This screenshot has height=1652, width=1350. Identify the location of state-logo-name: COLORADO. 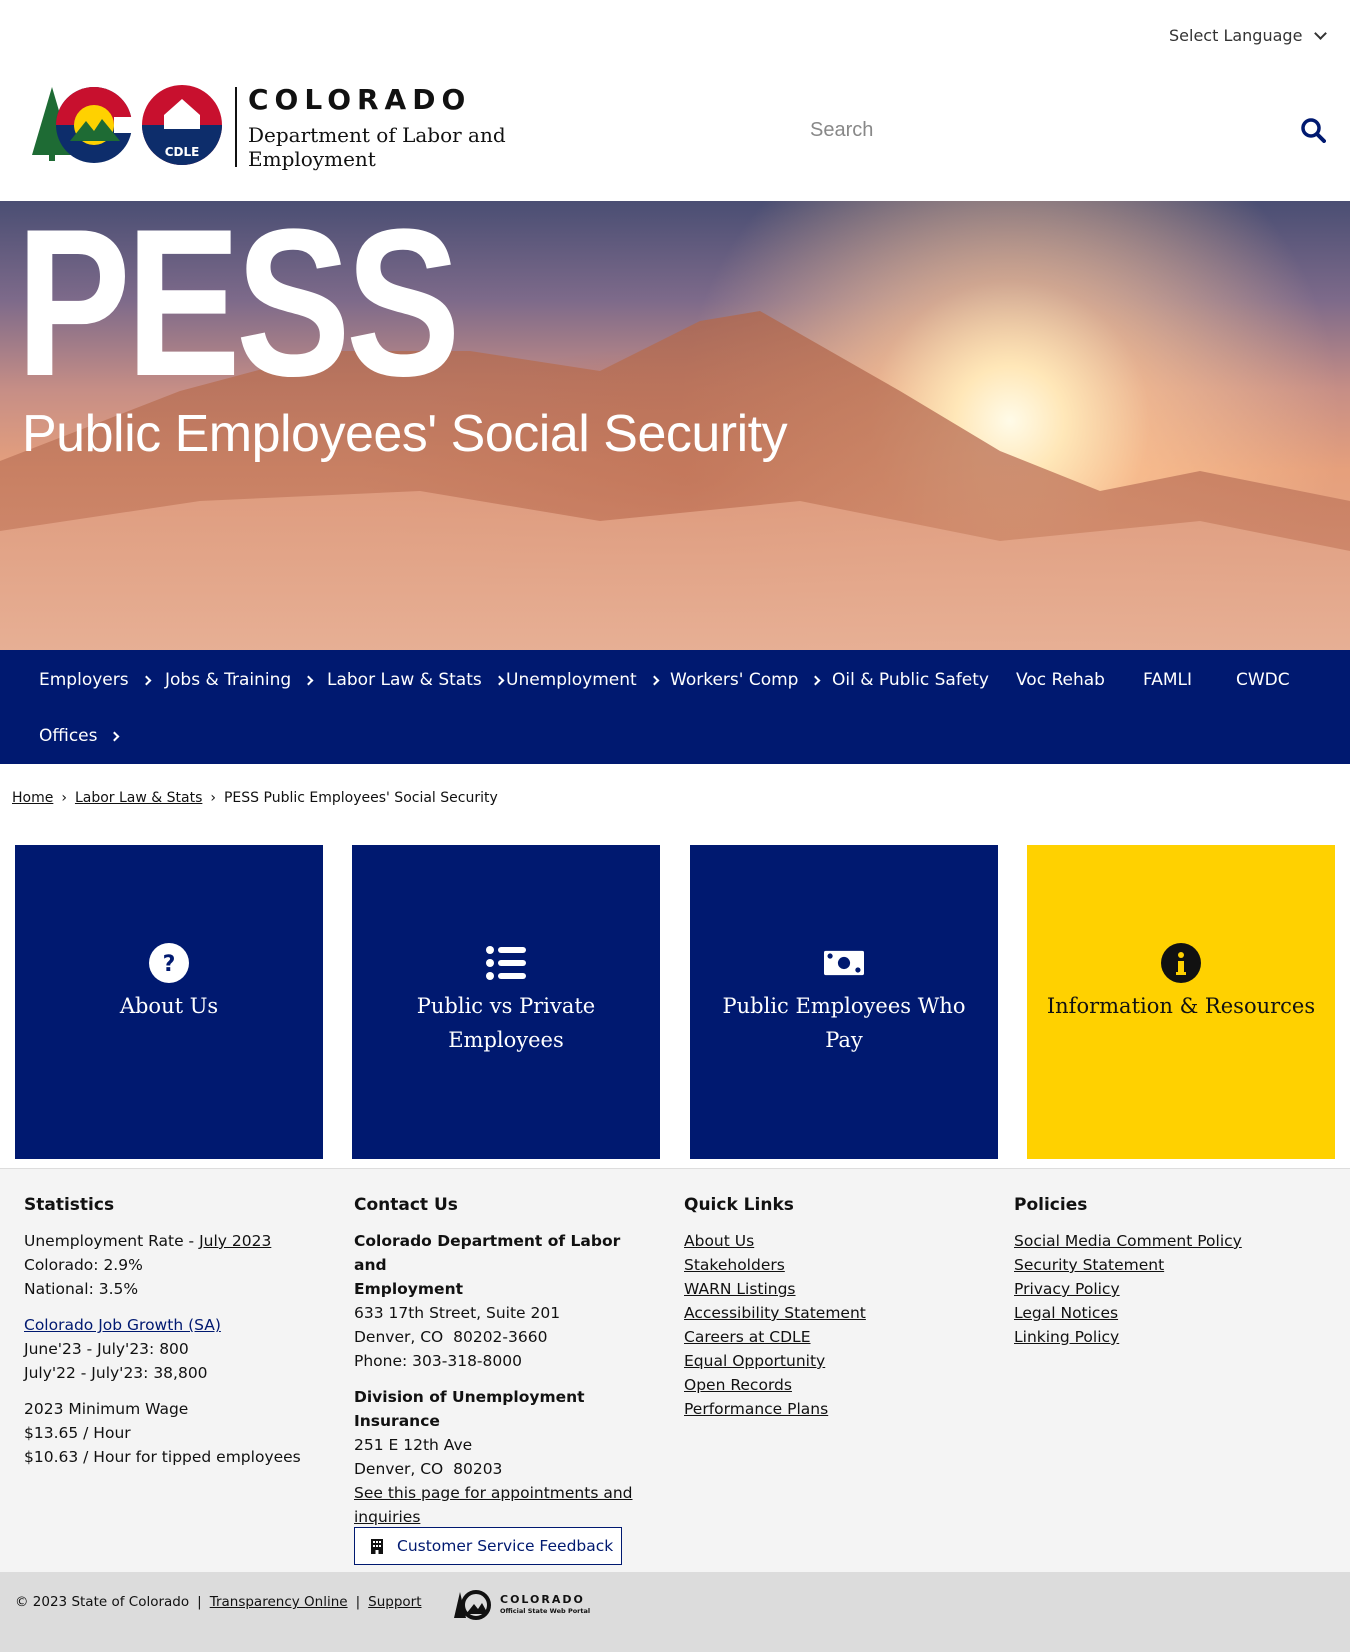
(542, 1599).